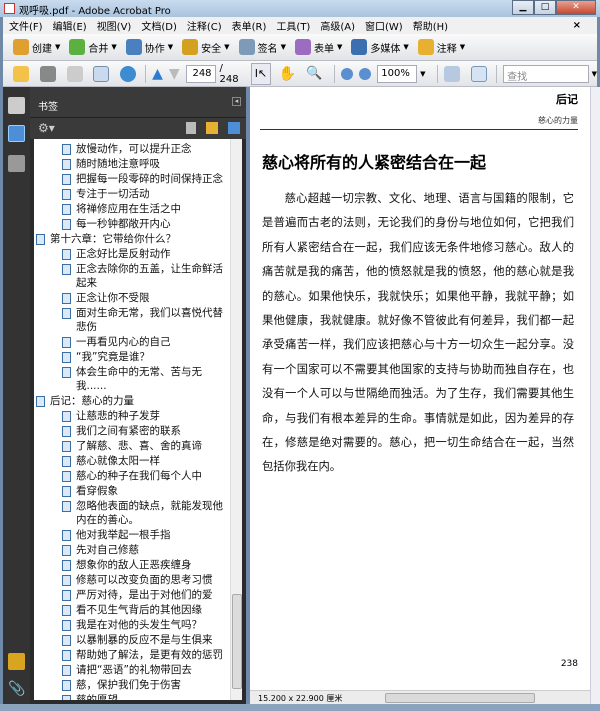  Describe the element at coordinates (577, 25) in the screenshot. I see `close-document-button: ×` at that location.